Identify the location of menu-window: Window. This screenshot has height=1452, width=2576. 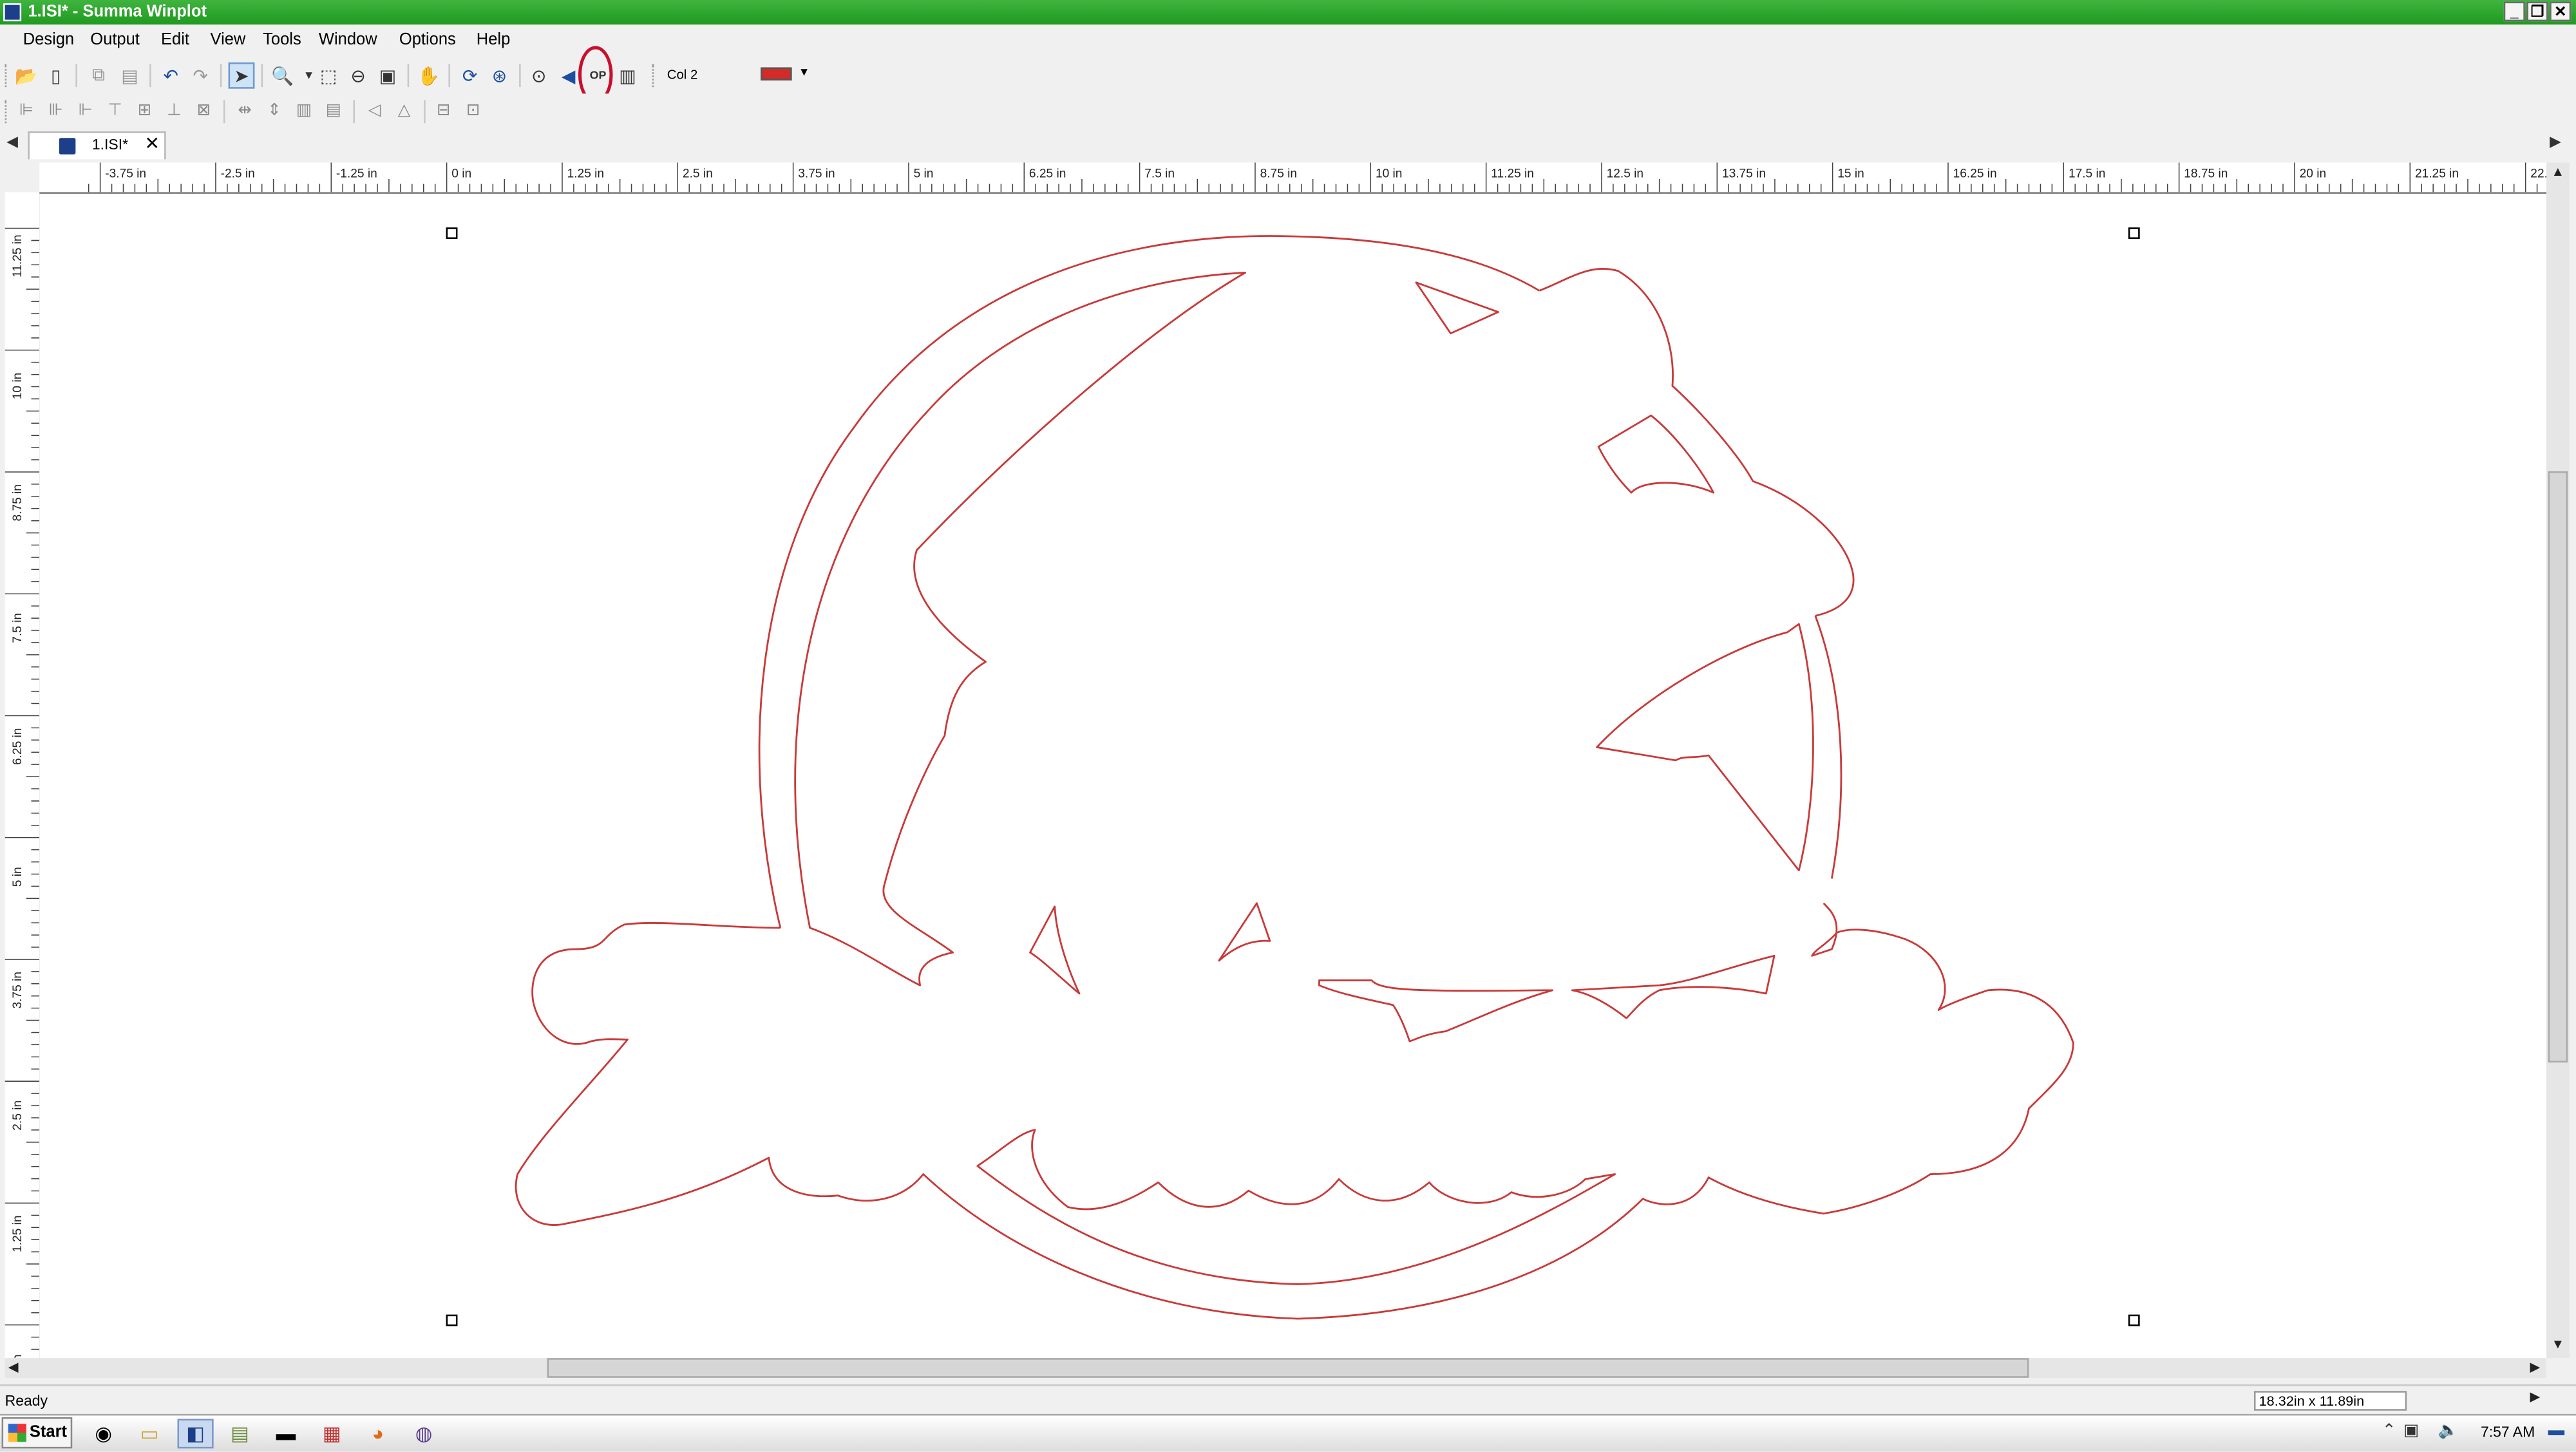
(348, 41).